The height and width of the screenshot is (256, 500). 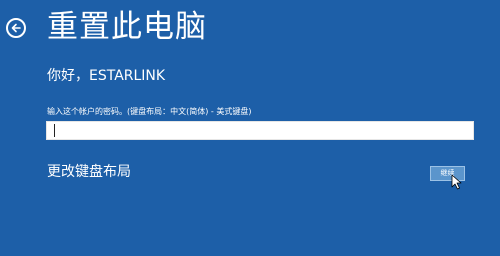 What do you see at coordinates (260, 130) in the screenshot?
I see `password-input` at bounding box center [260, 130].